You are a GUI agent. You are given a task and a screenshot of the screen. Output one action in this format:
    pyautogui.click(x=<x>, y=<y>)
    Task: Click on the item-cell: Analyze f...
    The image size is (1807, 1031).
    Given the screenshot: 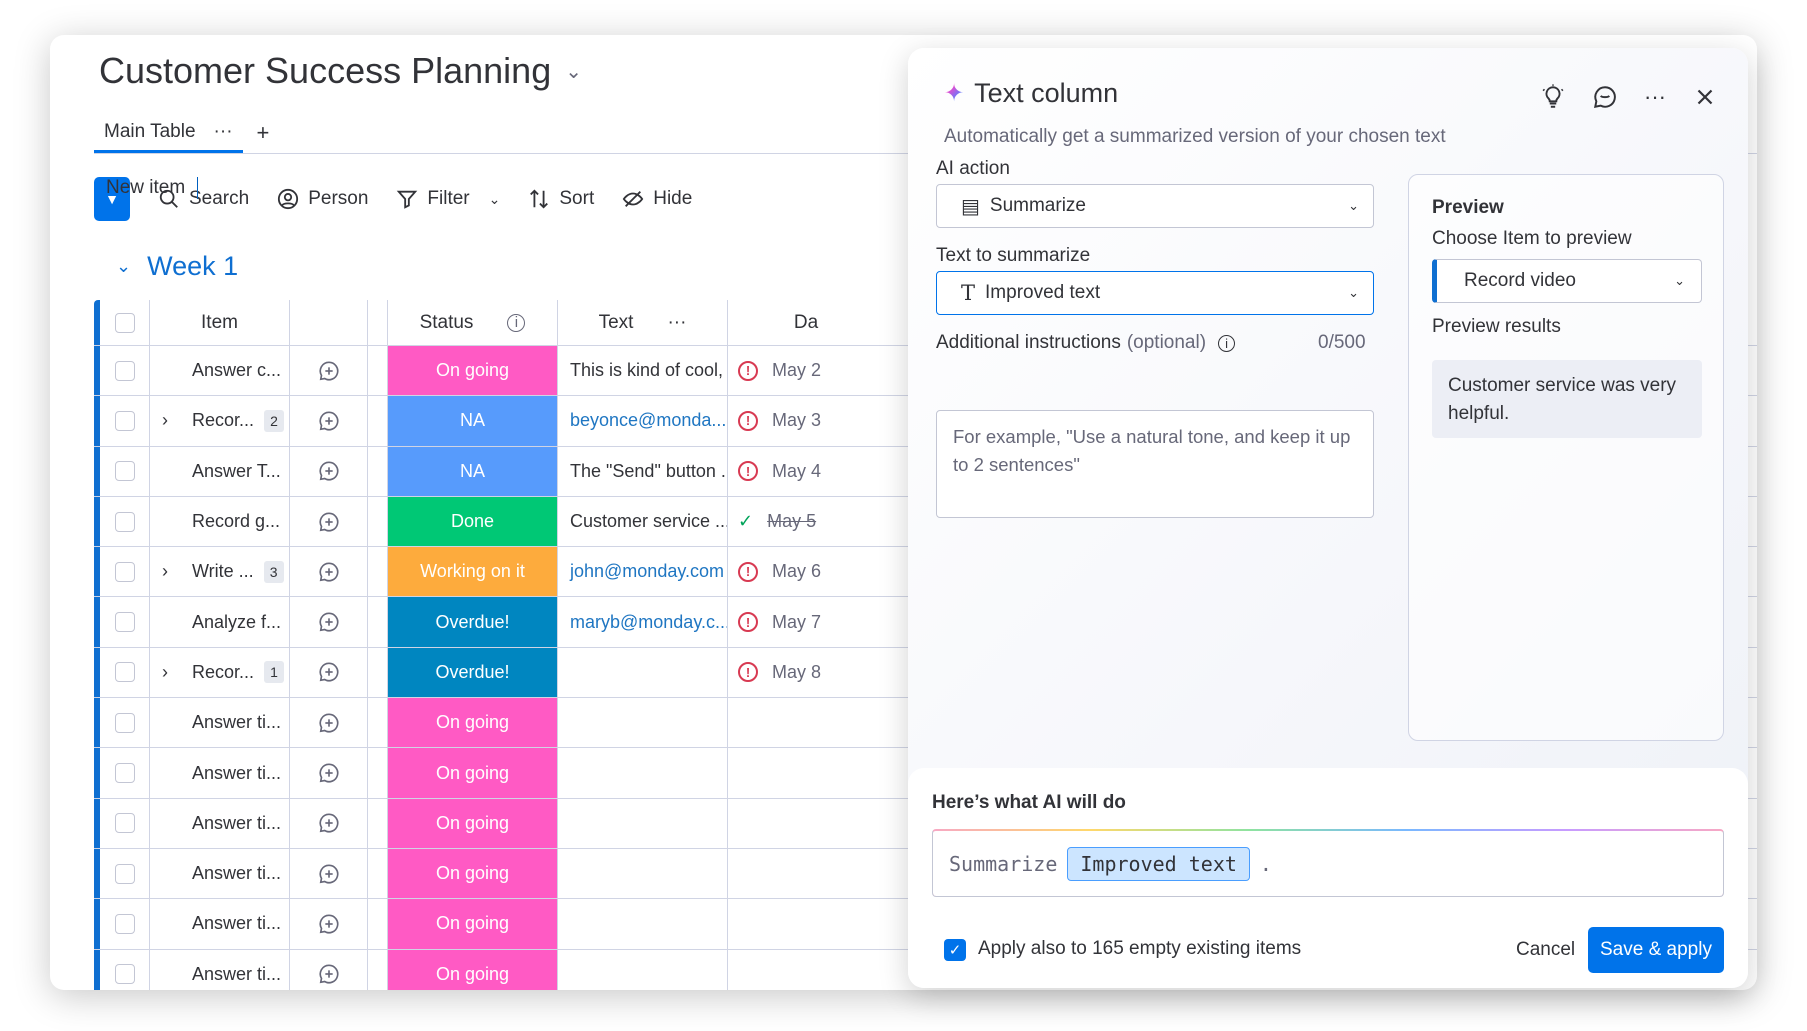 What is the action you would take?
    pyautogui.click(x=220, y=622)
    